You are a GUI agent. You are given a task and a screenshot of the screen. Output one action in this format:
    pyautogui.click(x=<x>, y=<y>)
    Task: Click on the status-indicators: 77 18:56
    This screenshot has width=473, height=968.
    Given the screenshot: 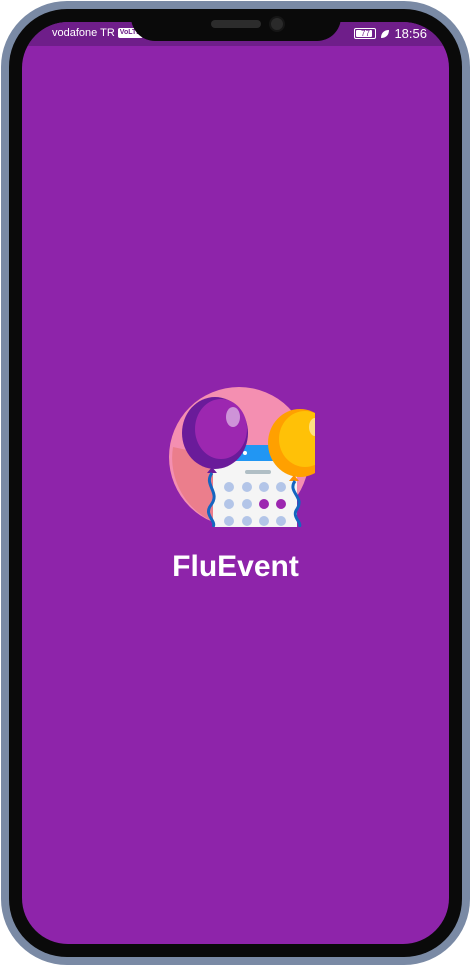 What is the action you would take?
    pyautogui.click(x=390, y=33)
    